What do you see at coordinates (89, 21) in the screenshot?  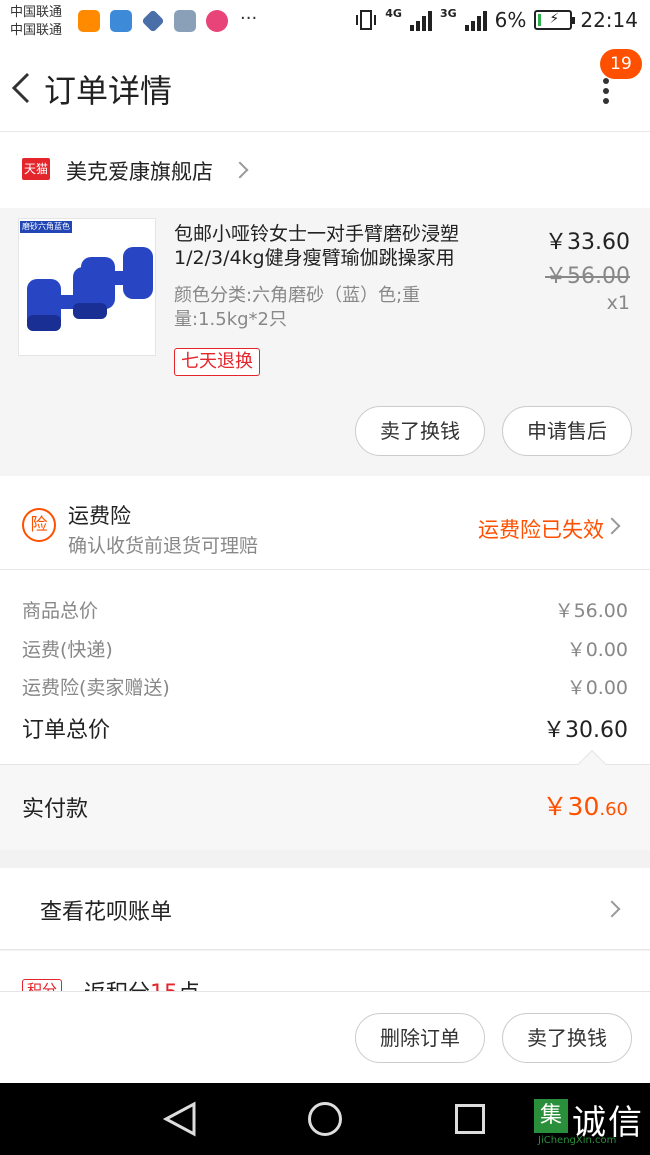 I see `app-notification-icon` at bounding box center [89, 21].